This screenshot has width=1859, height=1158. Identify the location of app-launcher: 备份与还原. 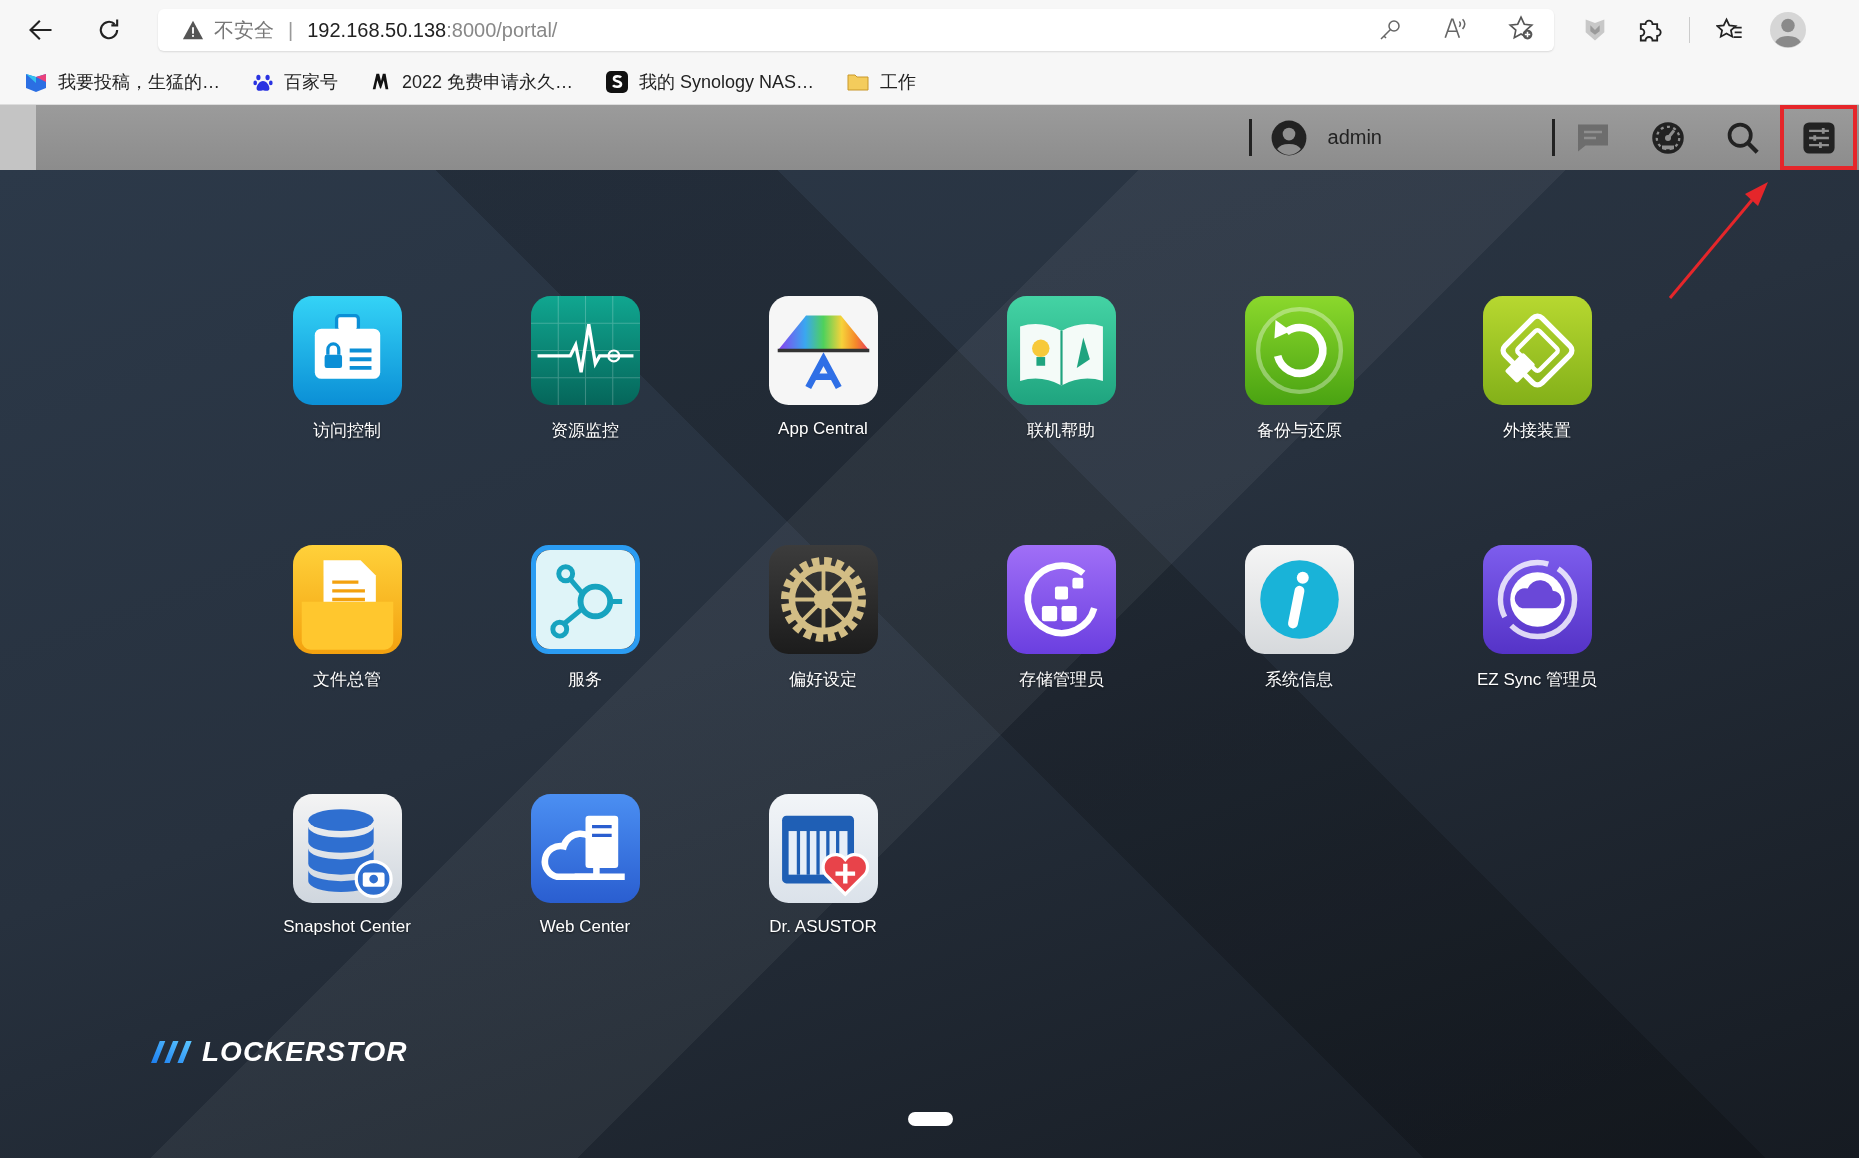
(1299, 369).